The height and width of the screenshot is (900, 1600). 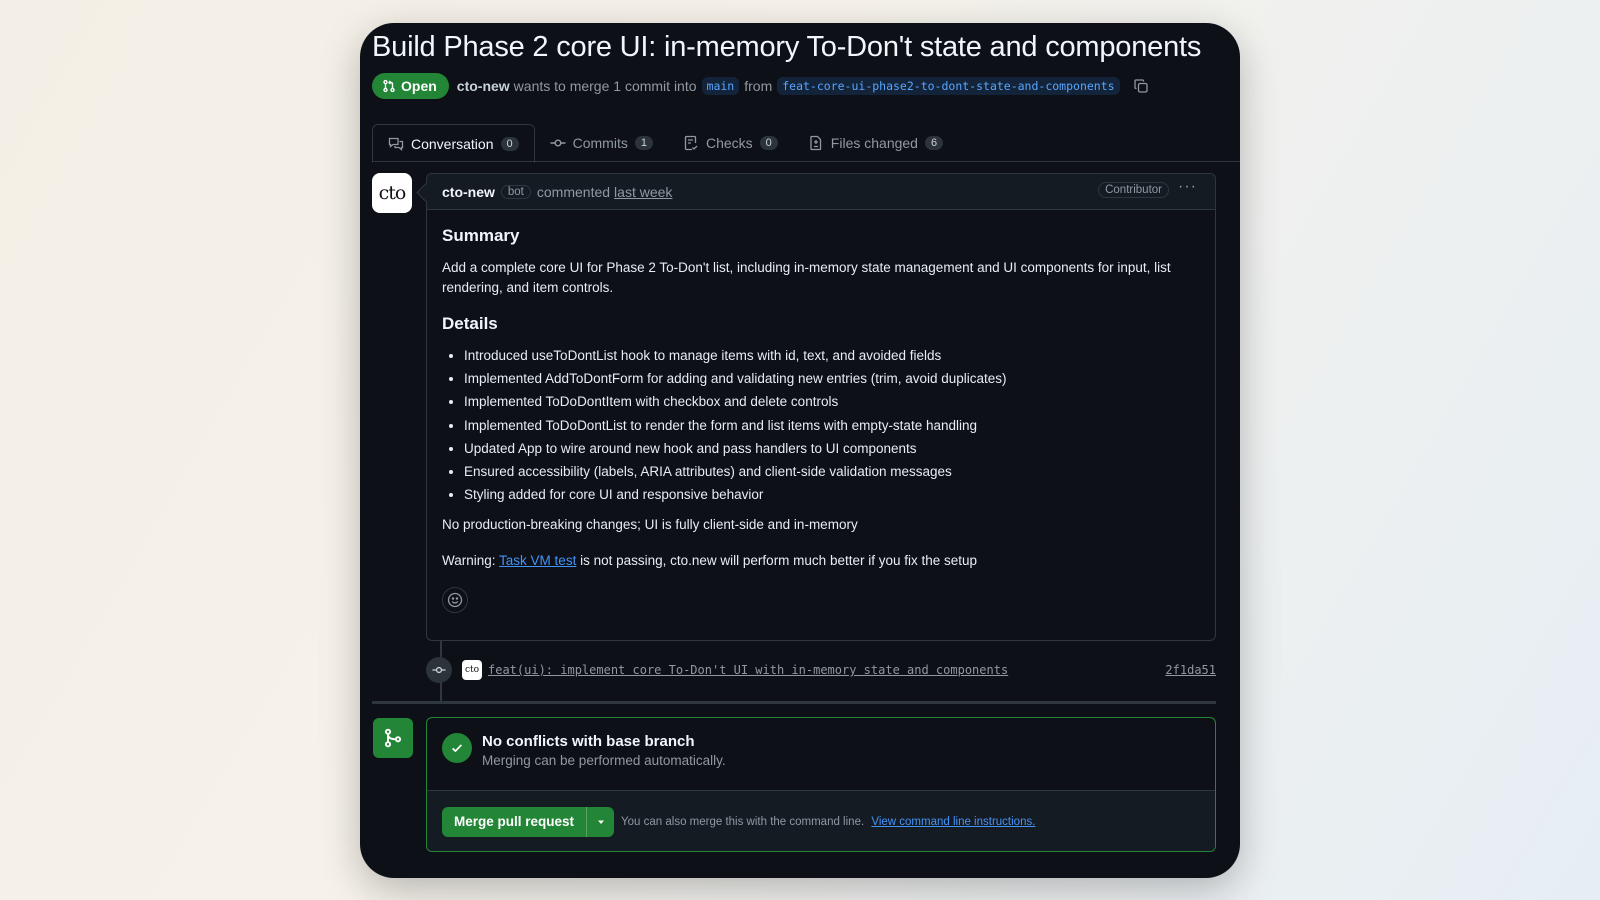 What do you see at coordinates (1190, 670) in the screenshot?
I see `commit-sha-link: 2f1da51` at bounding box center [1190, 670].